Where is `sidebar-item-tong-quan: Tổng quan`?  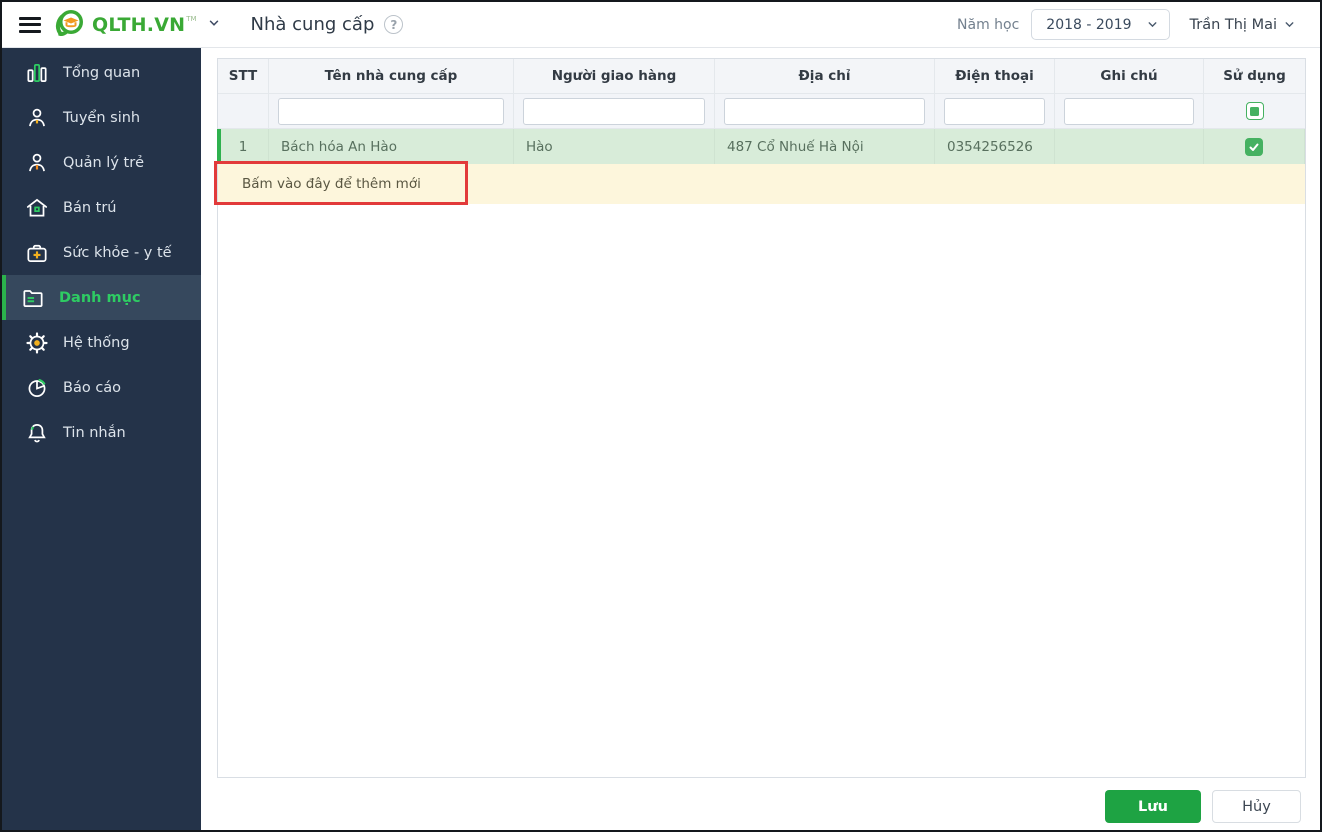
sidebar-item-tong-quan: Tổng quan is located at coordinates (101, 72).